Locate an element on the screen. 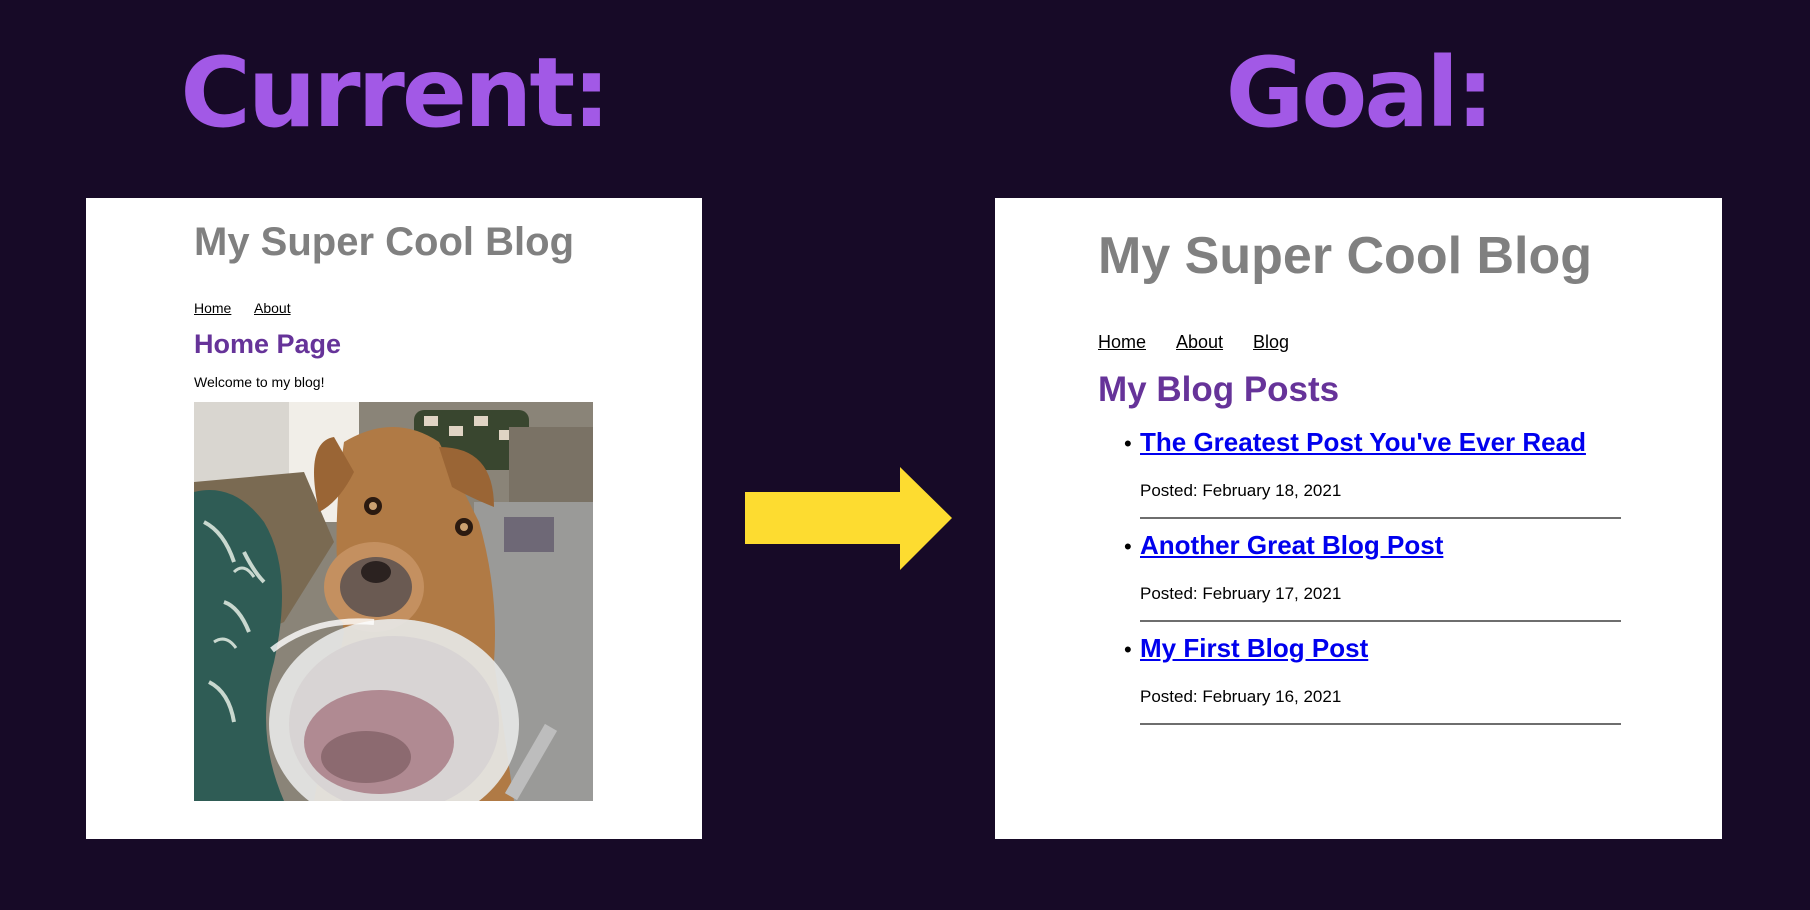  goal-heading: Goal: is located at coordinates (1360, 93).